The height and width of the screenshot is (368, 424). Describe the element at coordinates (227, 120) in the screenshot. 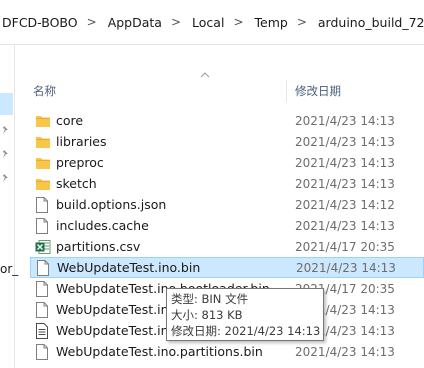

I see `file-row: core 2021/4/23 14:13` at that location.